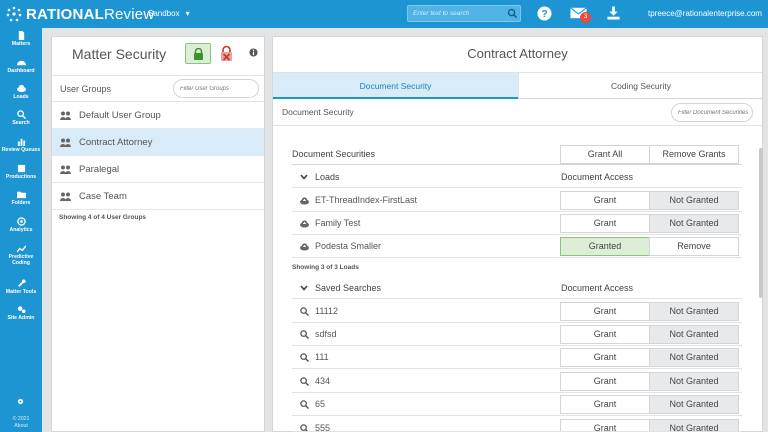 The height and width of the screenshot is (432, 768). What do you see at coordinates (80, 14) in the screenshot?
I see `app-logo: RATIONALReview` at bounding box center [80, 14].